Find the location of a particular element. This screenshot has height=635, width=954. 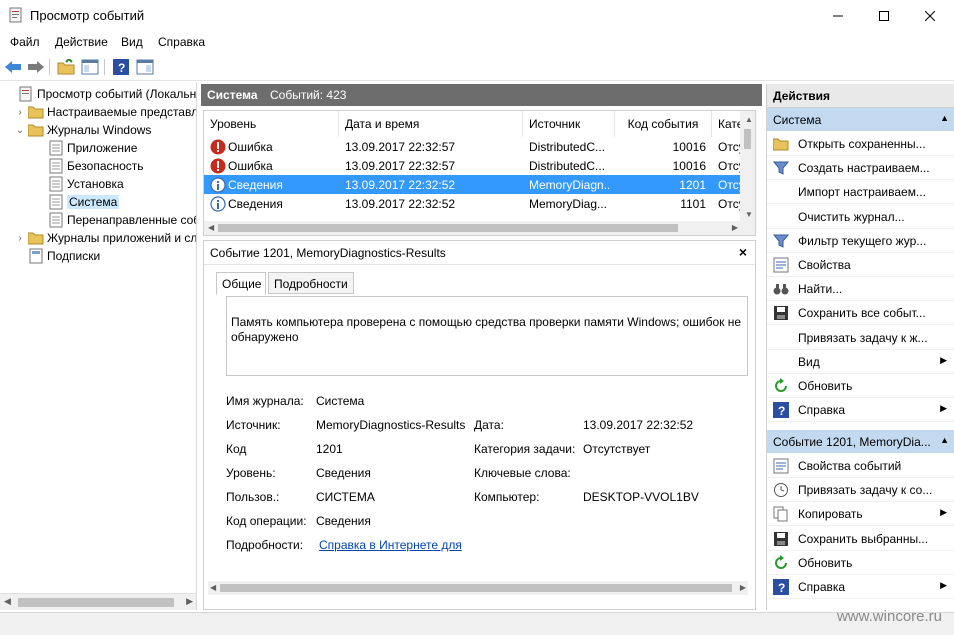

event-cell-level: Сведения is located at coordinates (255, 185).